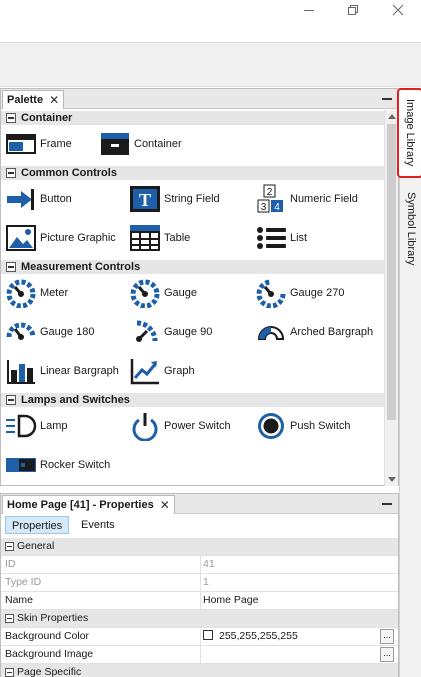 The height and width of the screenshot is (677, 421). I want to click on palette-item-label: List, so click(299, 238).